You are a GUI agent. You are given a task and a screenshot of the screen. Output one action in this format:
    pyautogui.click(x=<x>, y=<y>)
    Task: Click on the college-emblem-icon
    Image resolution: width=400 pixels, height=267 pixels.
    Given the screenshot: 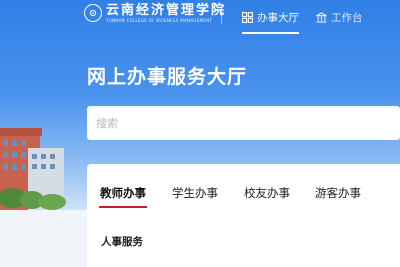 What is the action you would take?
    pyautogui.click(x=93, y=13)
    